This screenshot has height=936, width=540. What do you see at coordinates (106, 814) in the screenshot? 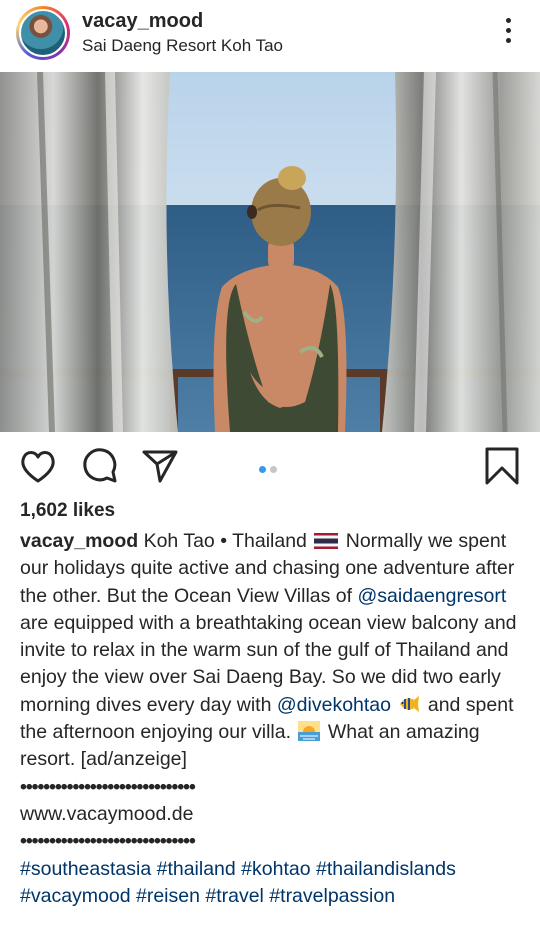
I see `website-text: www.vacaymood.de` at bounding box center [106, 814].